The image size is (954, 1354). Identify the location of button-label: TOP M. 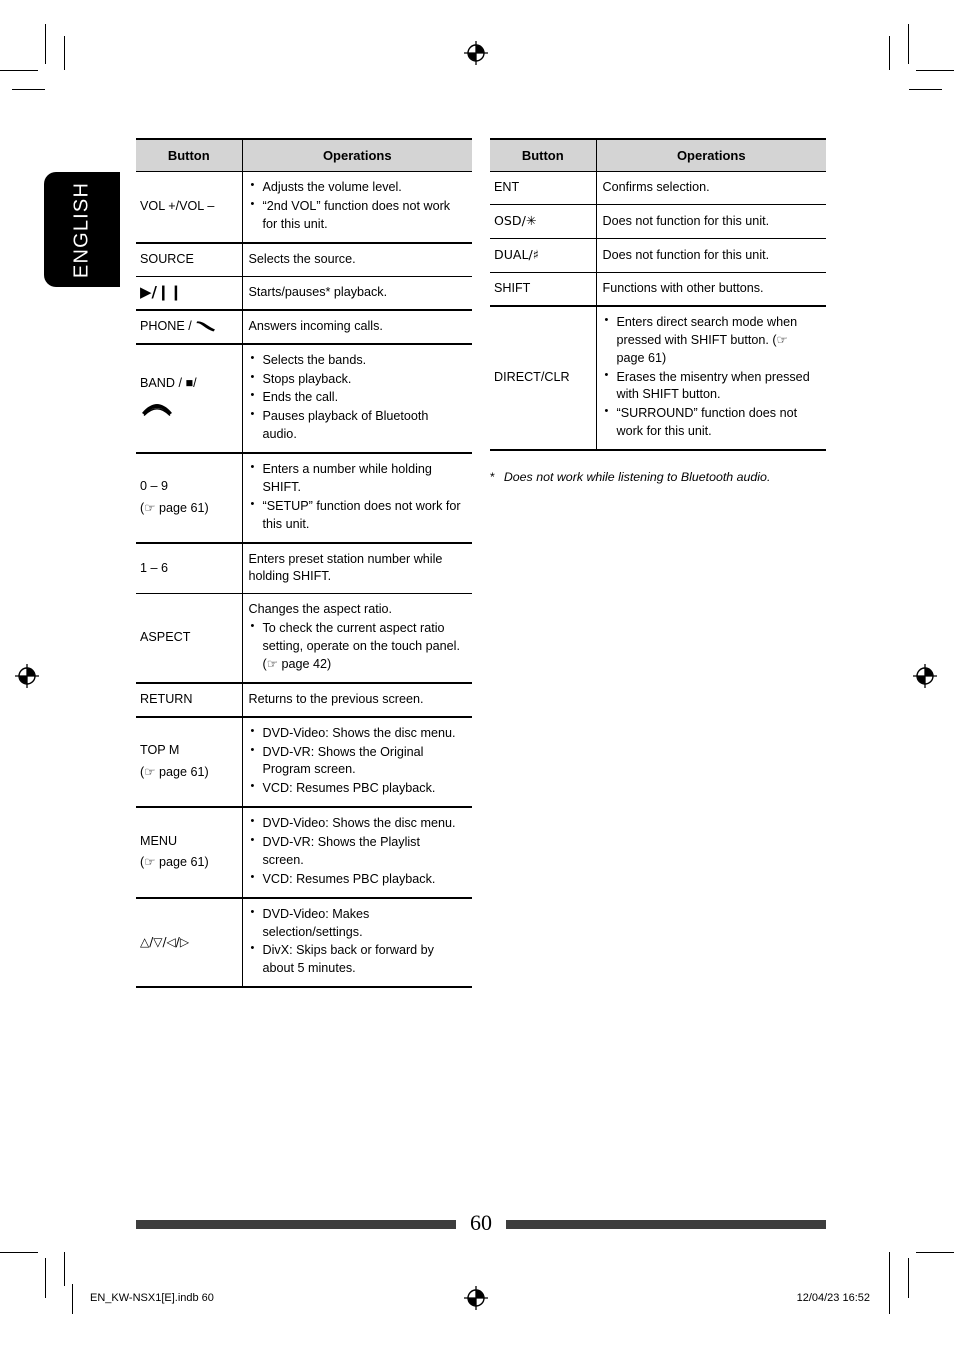
(160, 750).